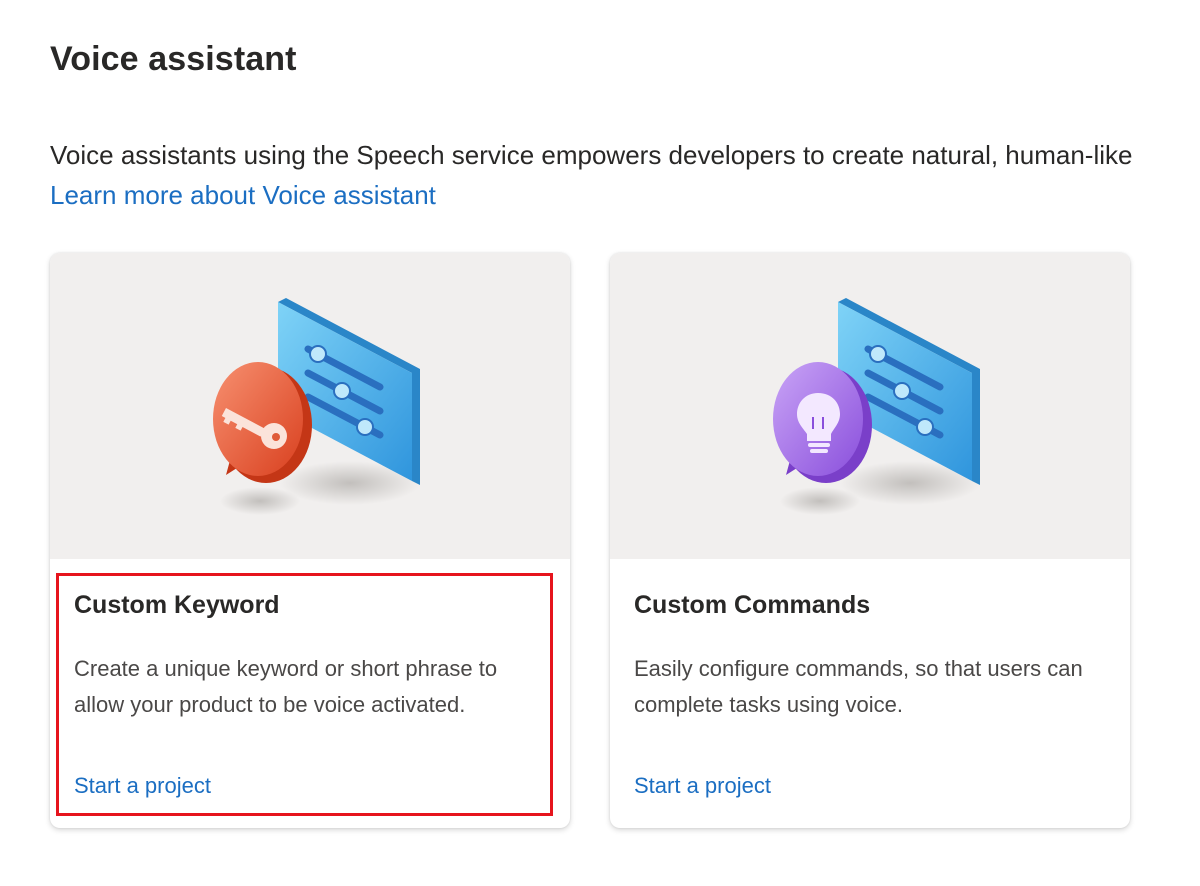  I want to click on card-title: Custom Commands, so click(752, 605).